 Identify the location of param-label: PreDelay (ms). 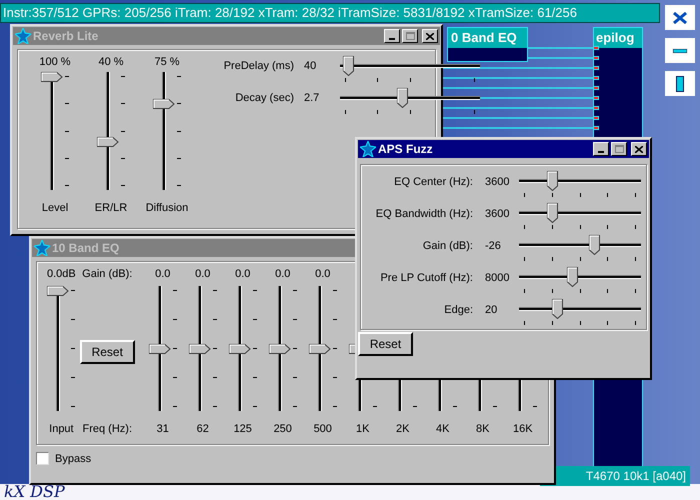
(258, 66).